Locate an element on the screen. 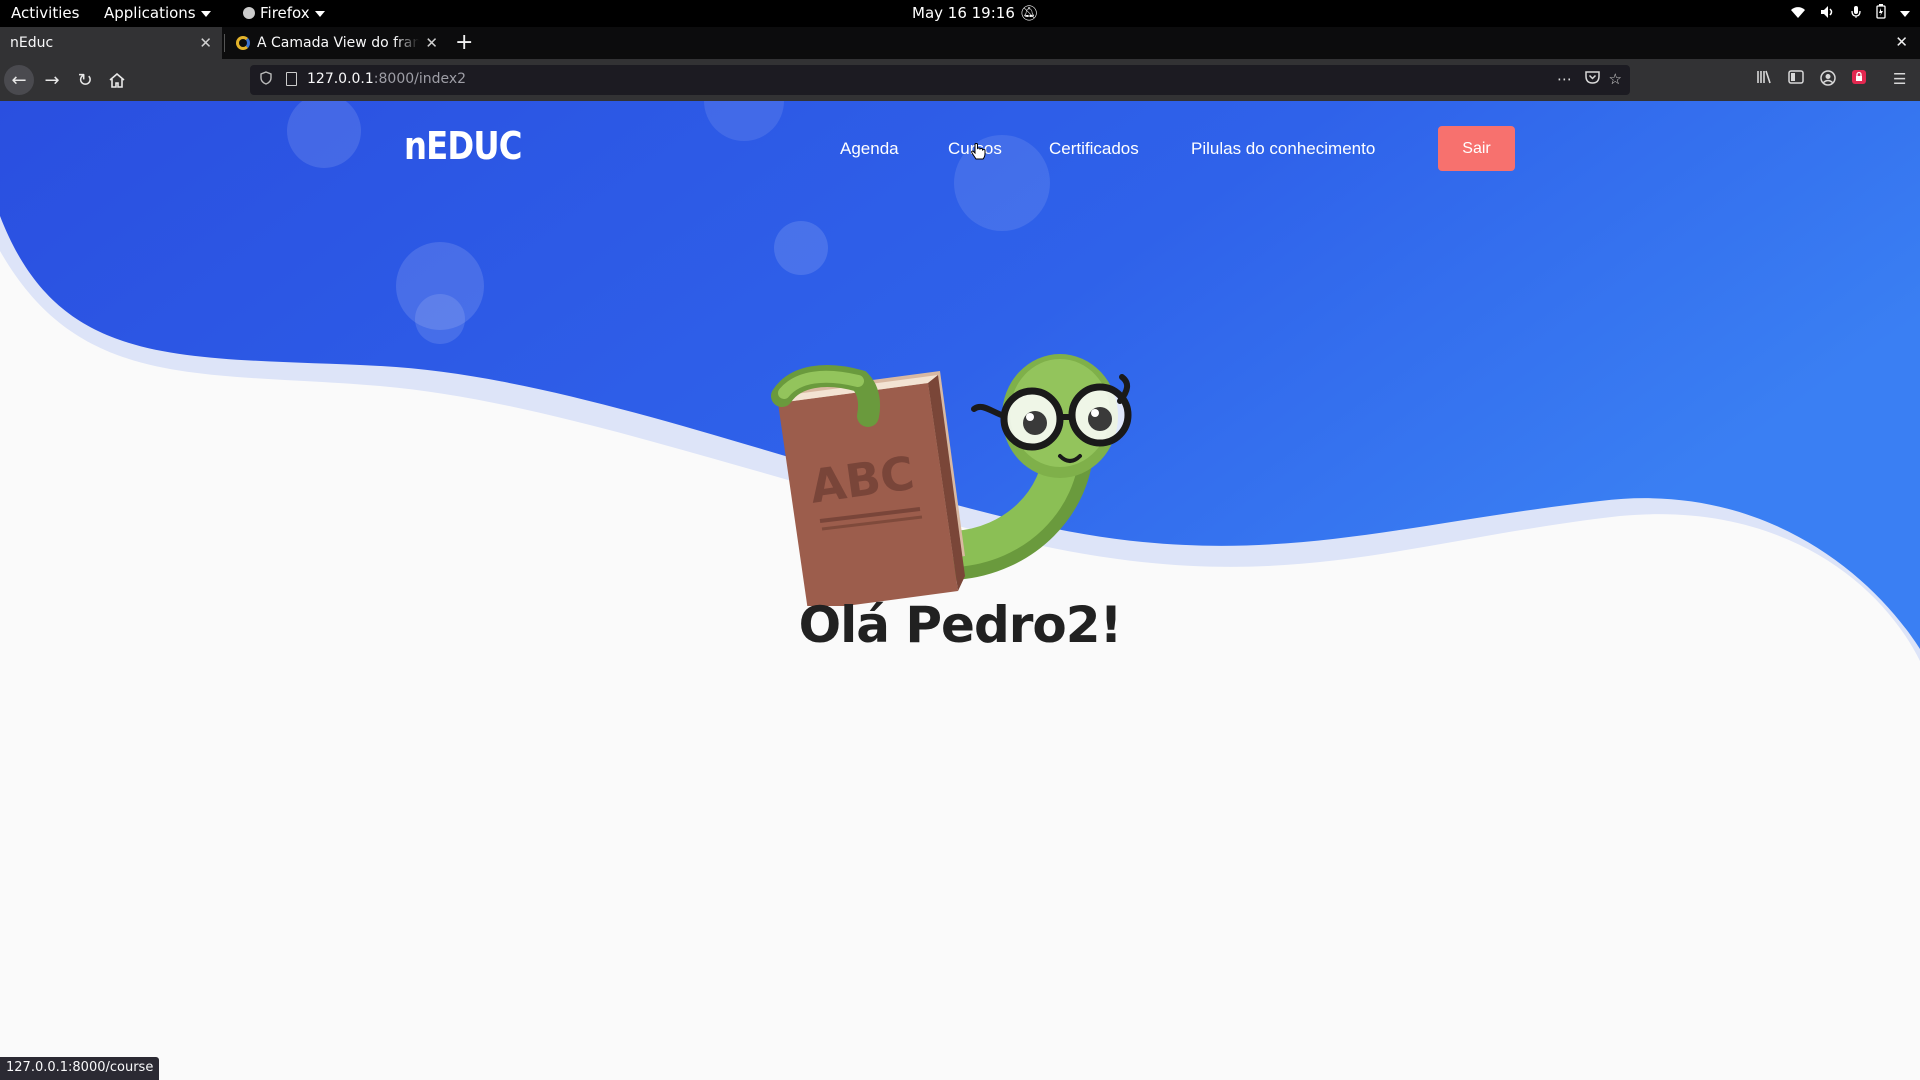 The image size is (1920, 1080). account-icon is located at coordinates (1828, 80).